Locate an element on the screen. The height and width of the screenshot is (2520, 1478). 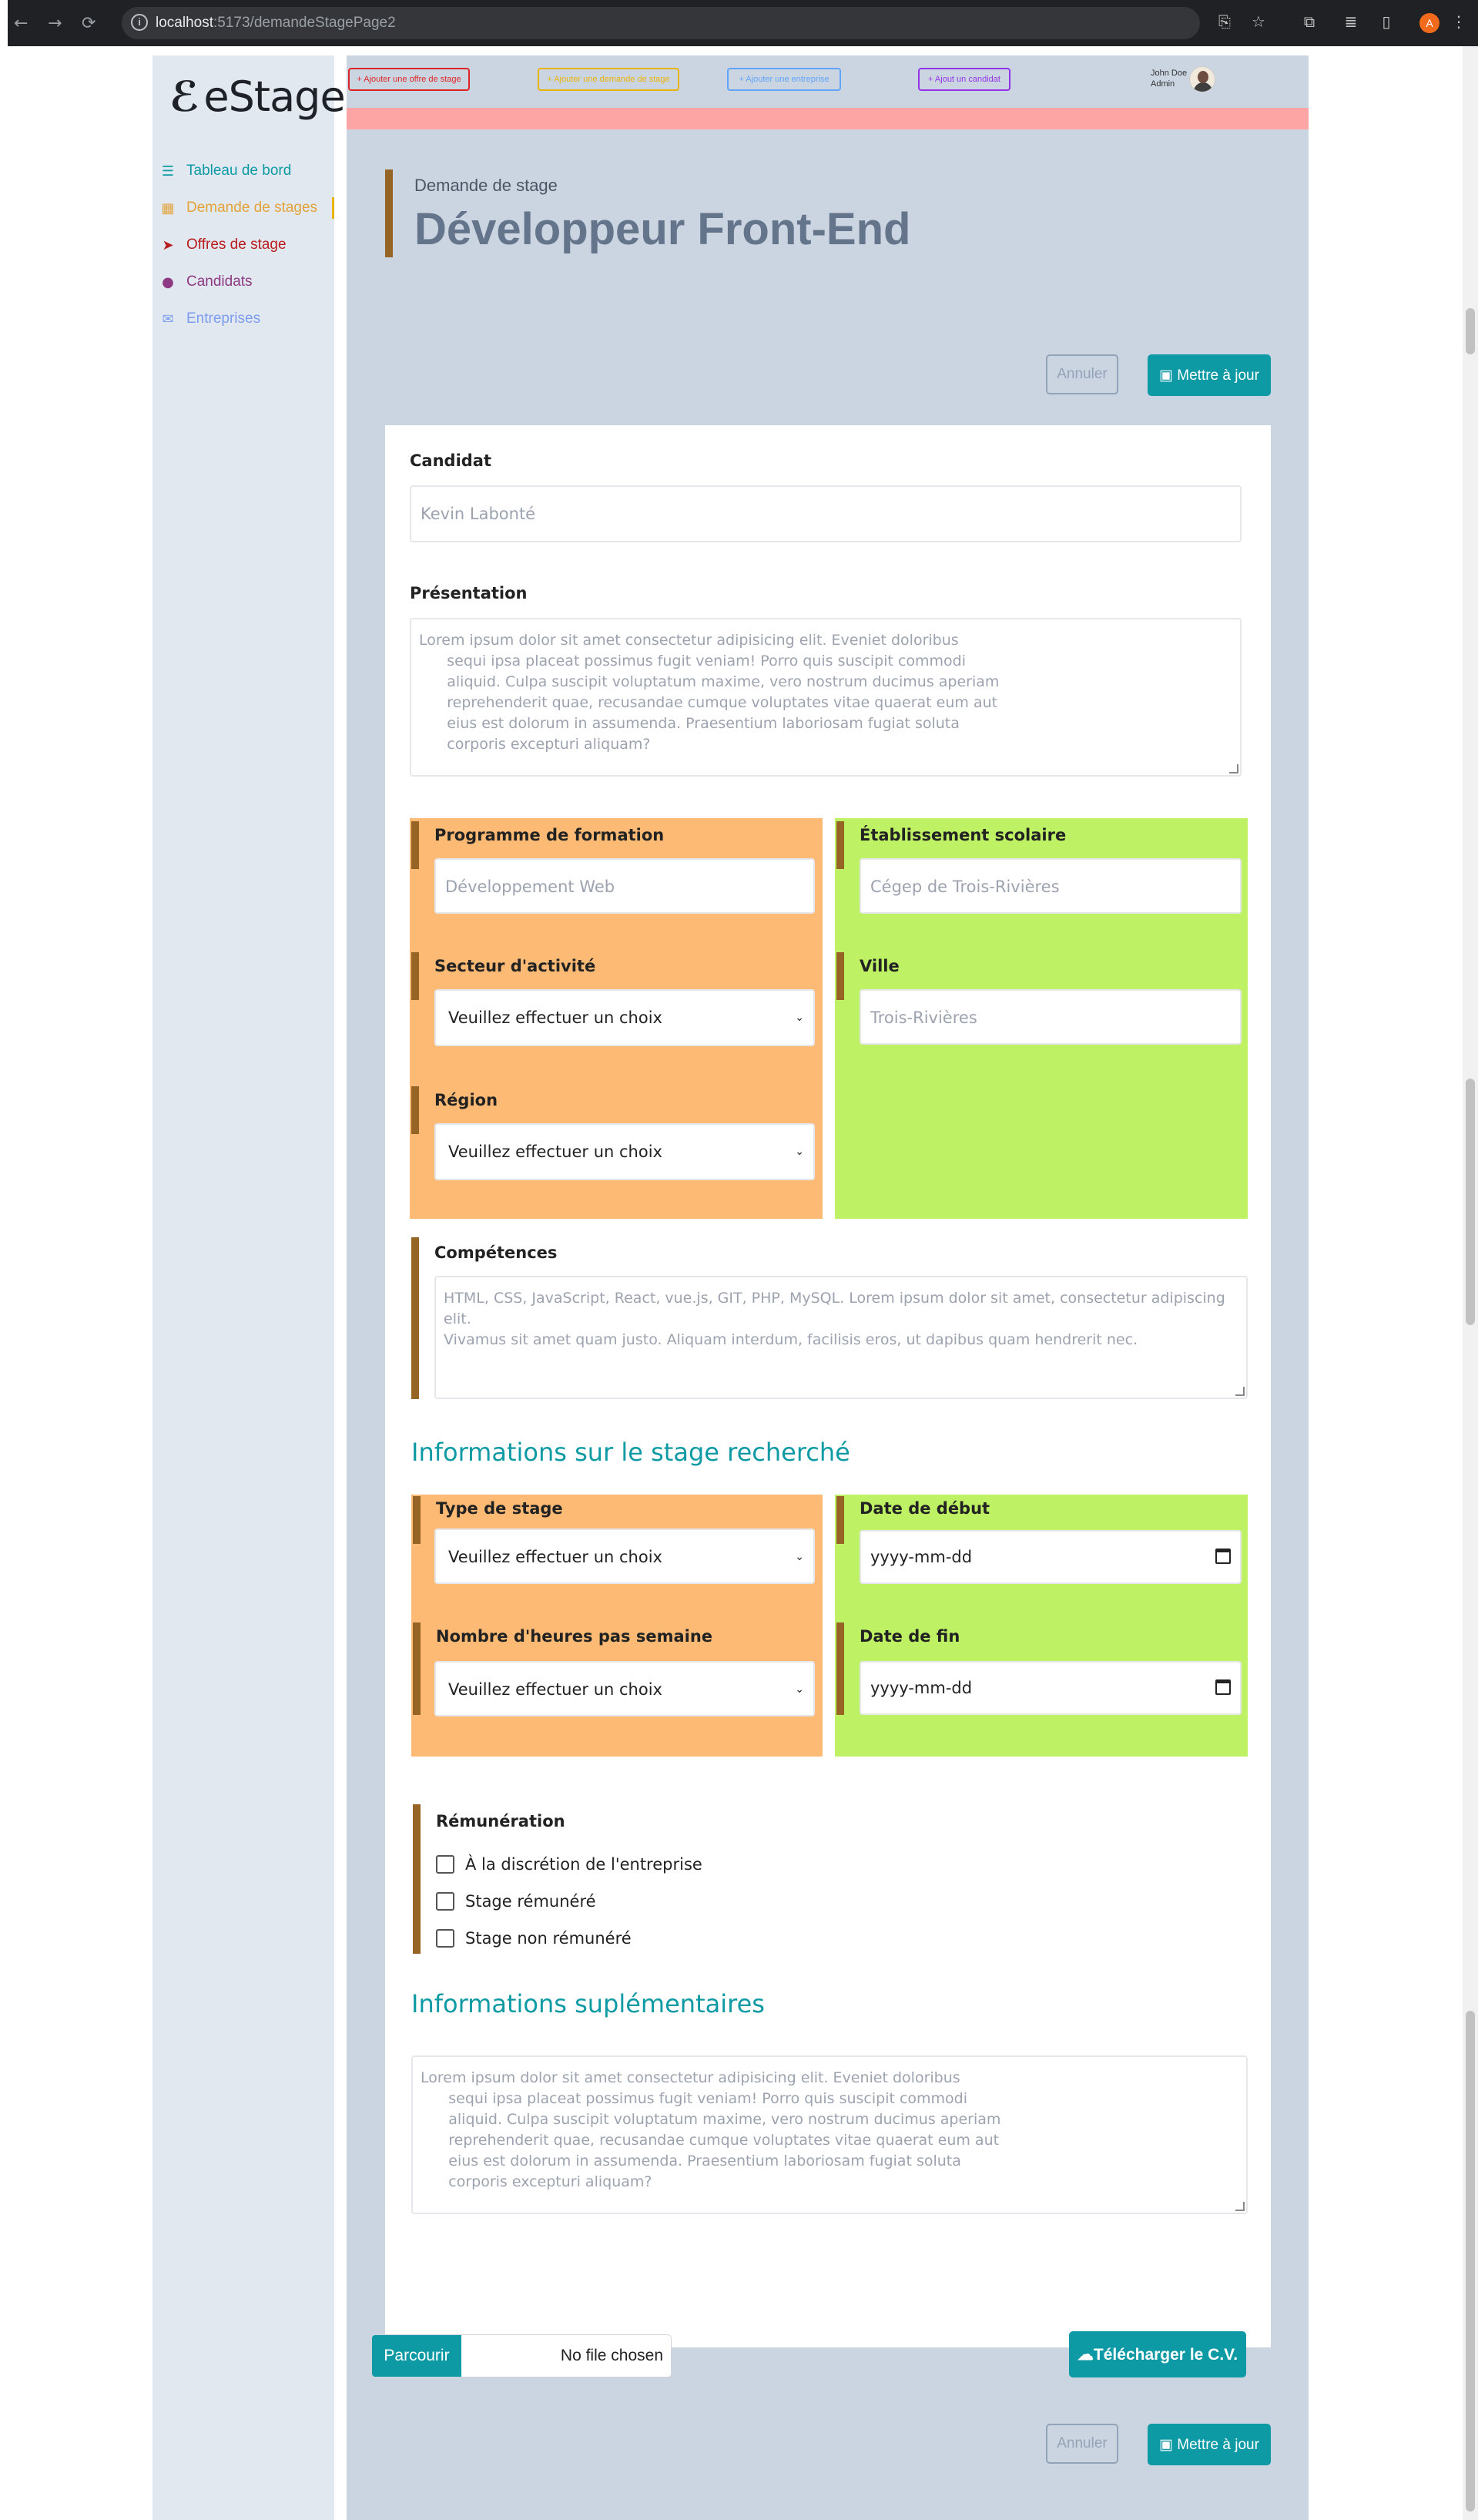
add-offer-button: + Ajouter une offre de stage is located at coordinates (409, 79).